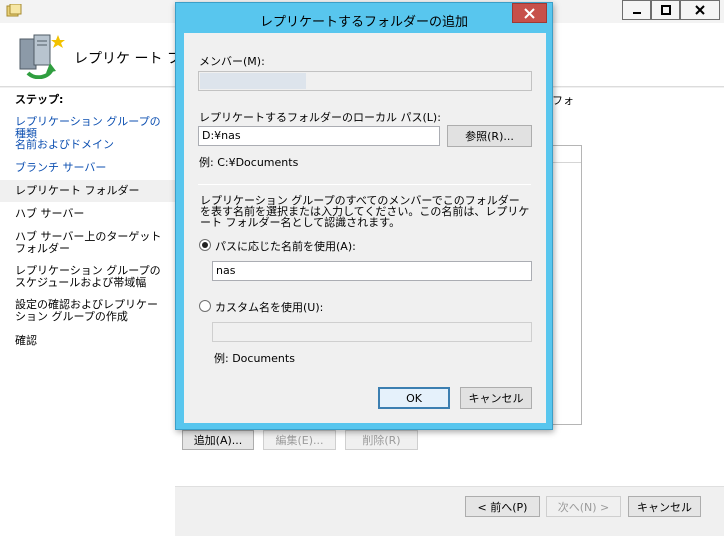  I want to click on ok-button: OK, so click(414, 398).